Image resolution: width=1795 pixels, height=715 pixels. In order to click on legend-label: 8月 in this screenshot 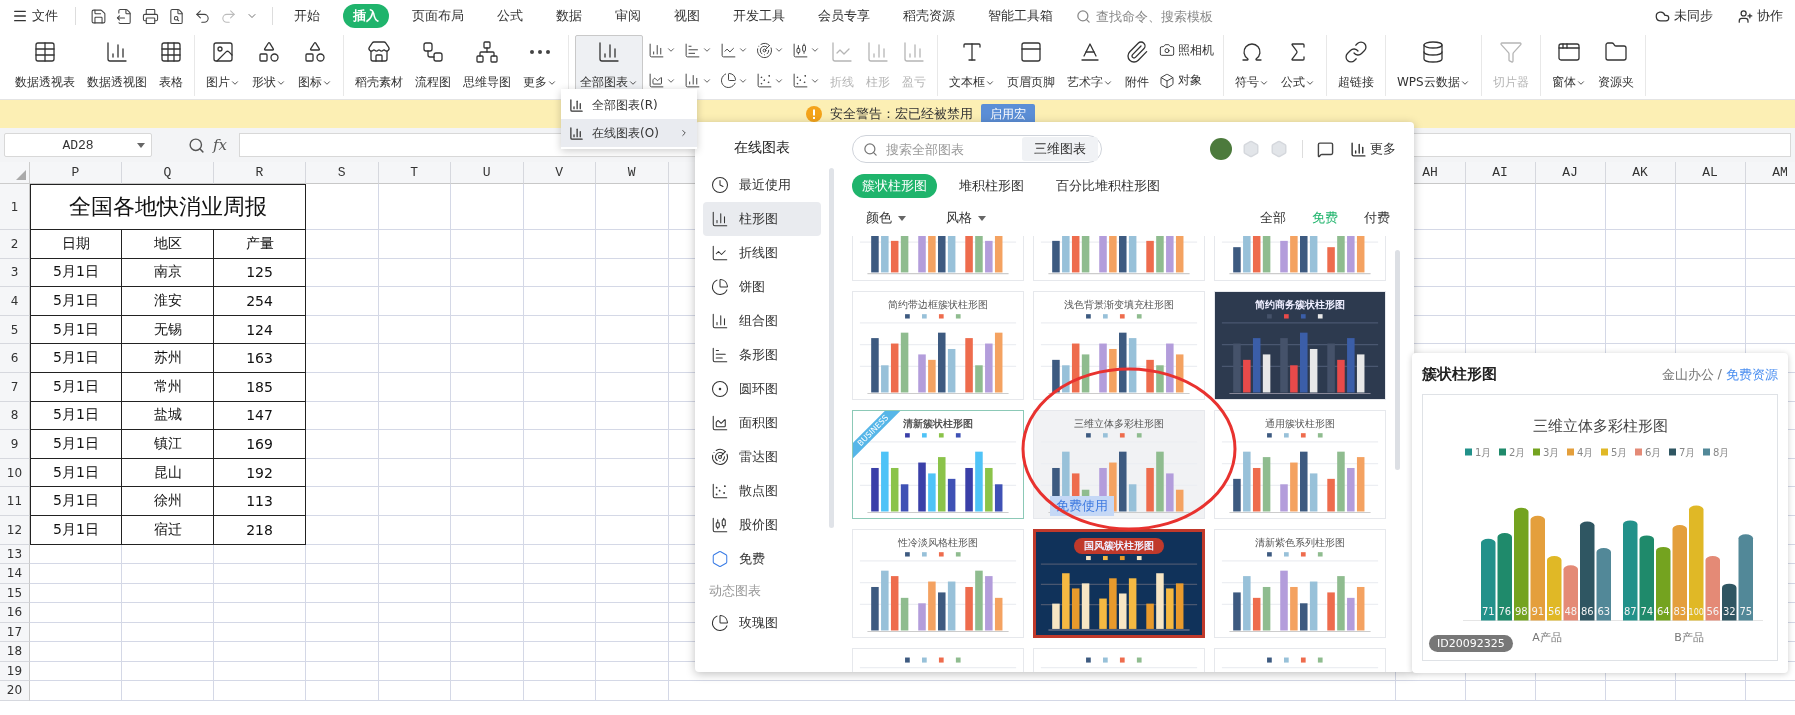, I will do `click(1721, 452)`.